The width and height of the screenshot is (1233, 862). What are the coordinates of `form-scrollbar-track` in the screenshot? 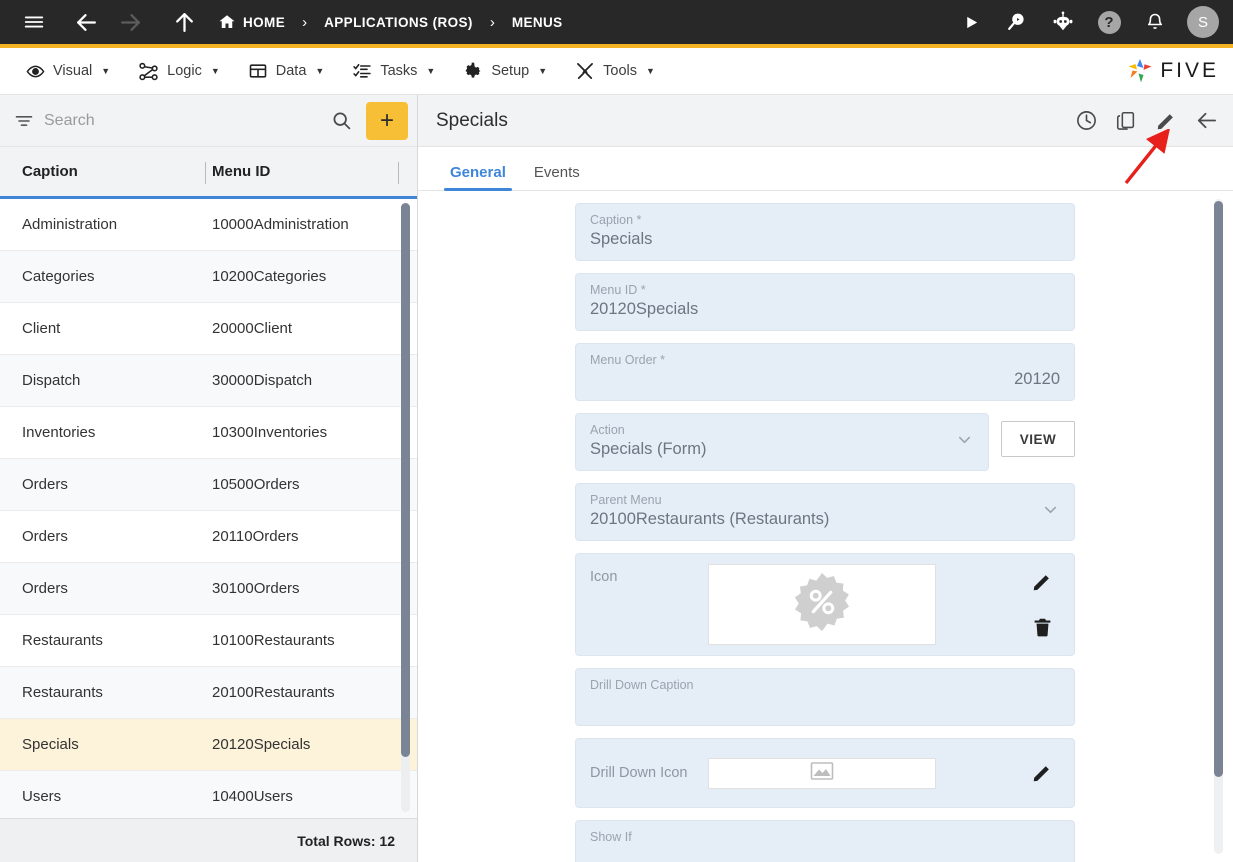 It's located at (1218, 526).